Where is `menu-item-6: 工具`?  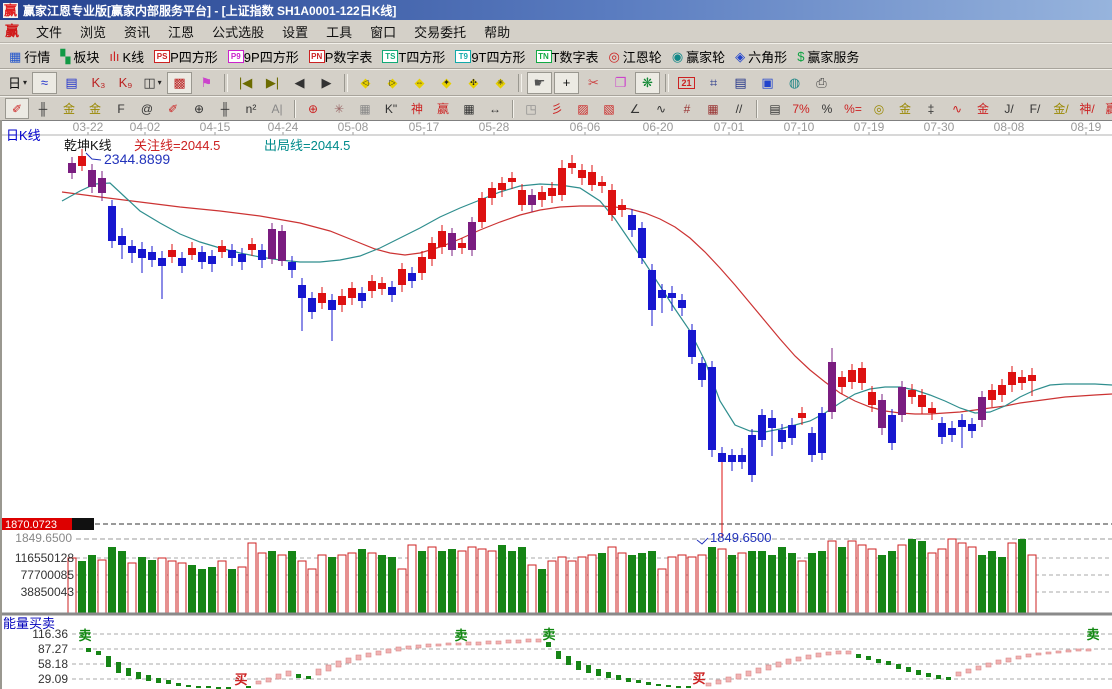 menu-item-6: 工具 is located at coordinates (339, 31).